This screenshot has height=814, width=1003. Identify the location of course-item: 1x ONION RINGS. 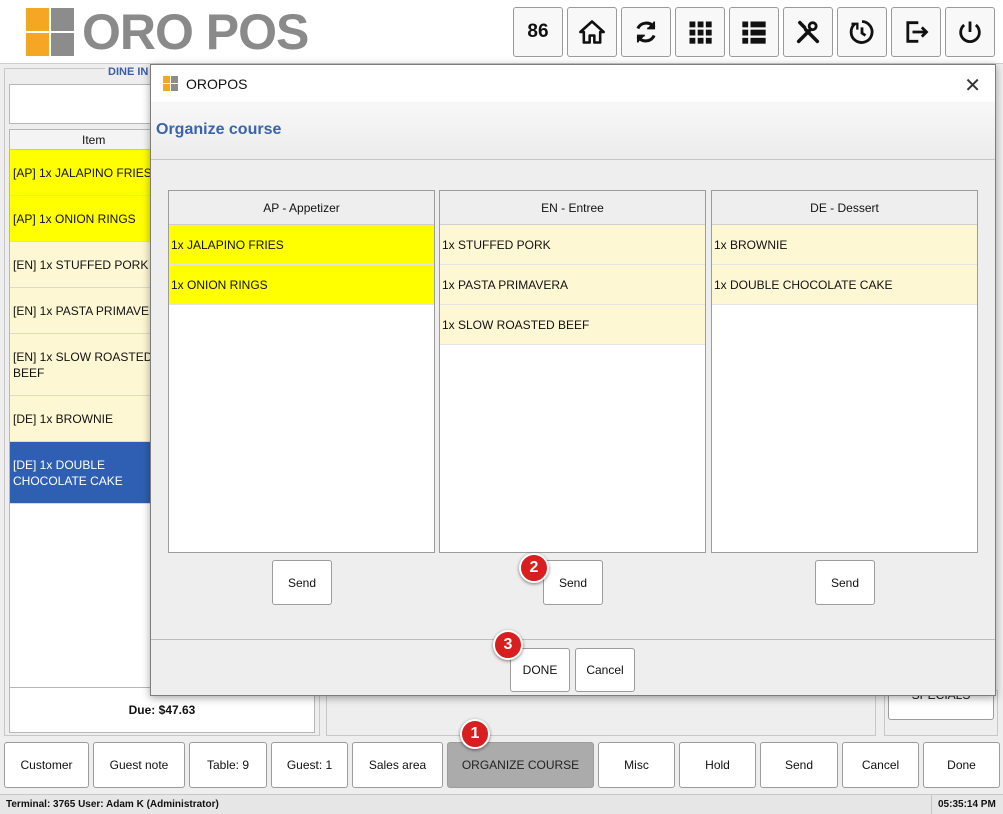
(301, 285).